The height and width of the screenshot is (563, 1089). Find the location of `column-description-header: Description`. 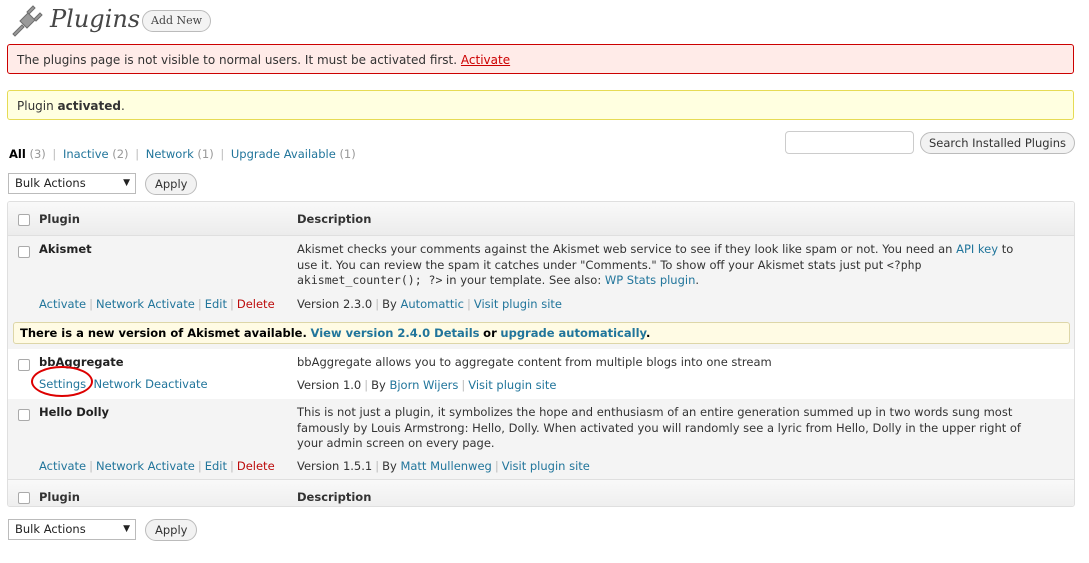

column-description-header: Description is located at coordinates (334, 219).